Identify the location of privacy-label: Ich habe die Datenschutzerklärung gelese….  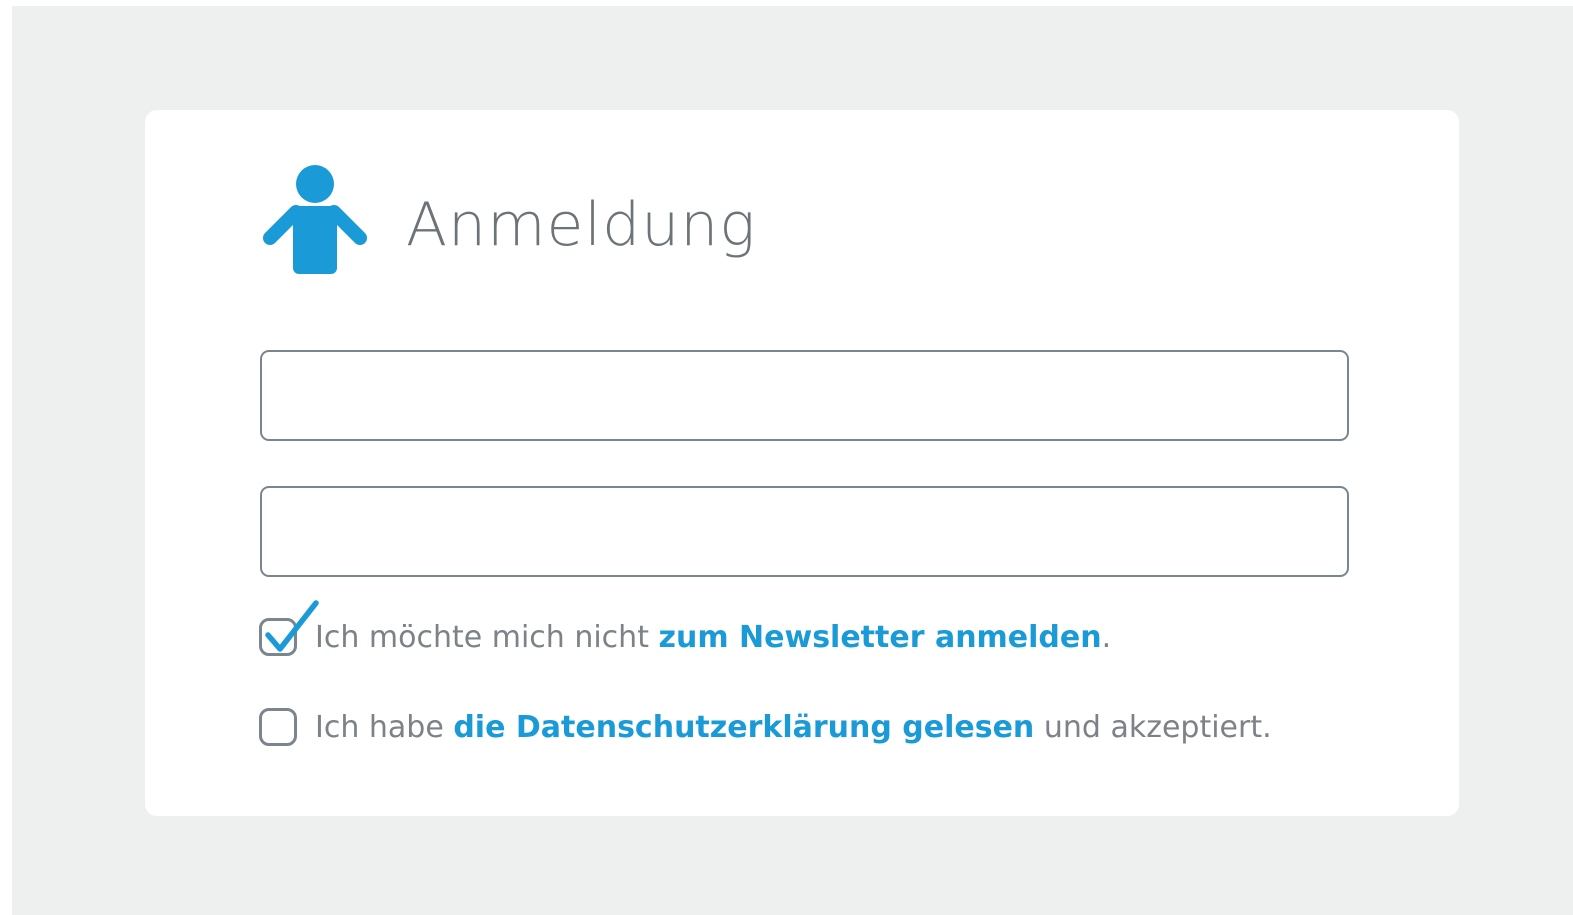
(793, 727).